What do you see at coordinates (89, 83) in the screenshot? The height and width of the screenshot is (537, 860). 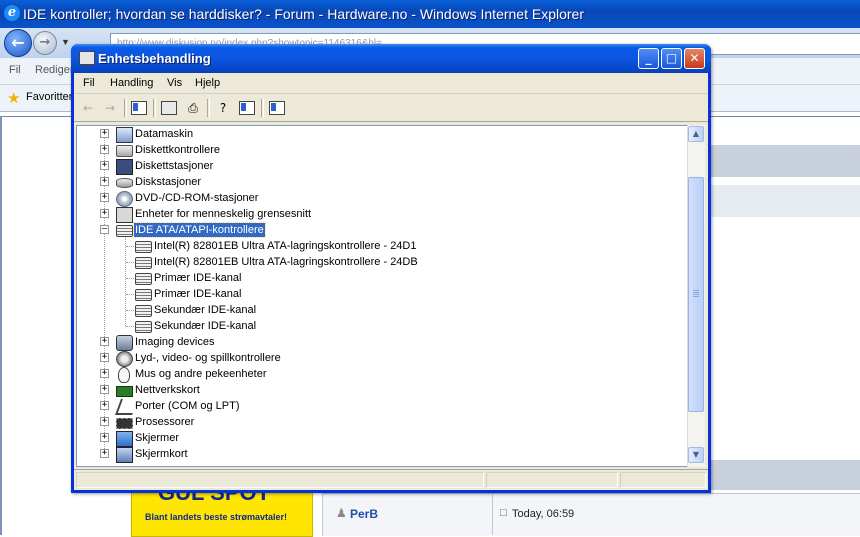 I see `menu-fil: Fil` at bounding box center [89, 83].